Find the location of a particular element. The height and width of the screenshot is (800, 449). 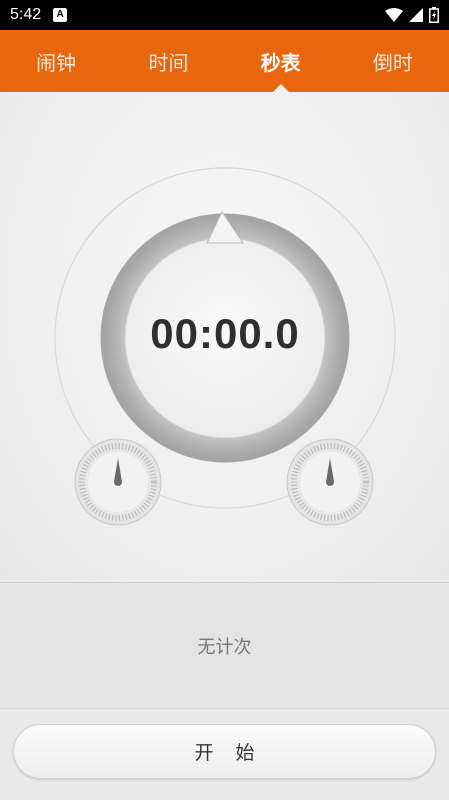

start-button: 开始 is located at coordinates (224, 751).